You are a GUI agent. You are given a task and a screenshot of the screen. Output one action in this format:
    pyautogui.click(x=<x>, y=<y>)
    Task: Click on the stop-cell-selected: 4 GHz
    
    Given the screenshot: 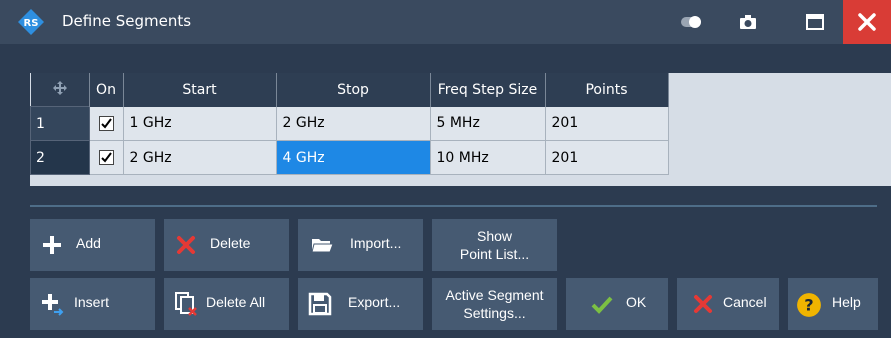 What is the action you would take?
    pyautogui.click(x=353, y=157)
    